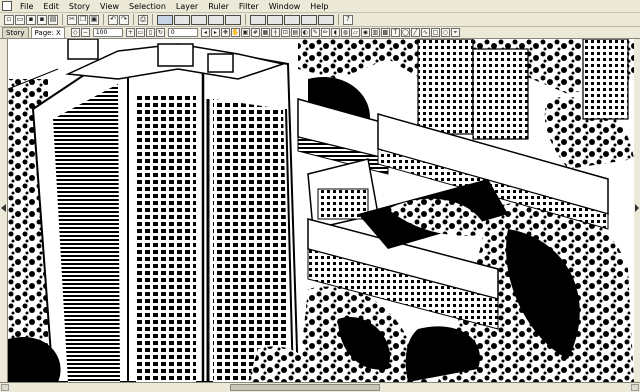 This screenshot has width=640, height=392. What do you see at coordinates (425, 32) in the screenshot?
I see `curve-icon: ∿` at bounding box center [425, 32].